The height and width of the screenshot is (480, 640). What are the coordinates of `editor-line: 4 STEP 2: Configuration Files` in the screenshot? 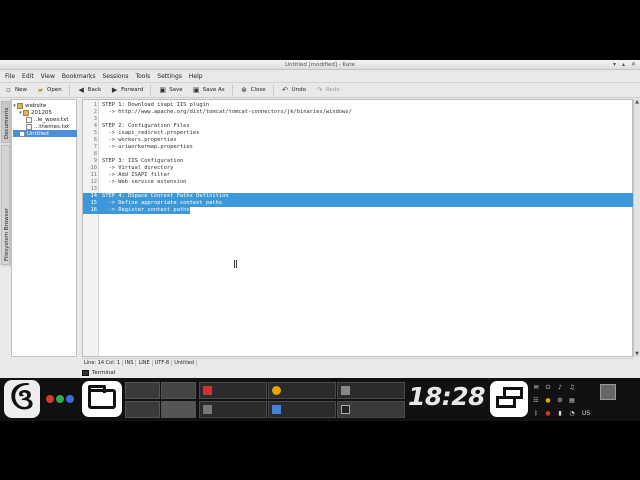 It's located at (358, 126).